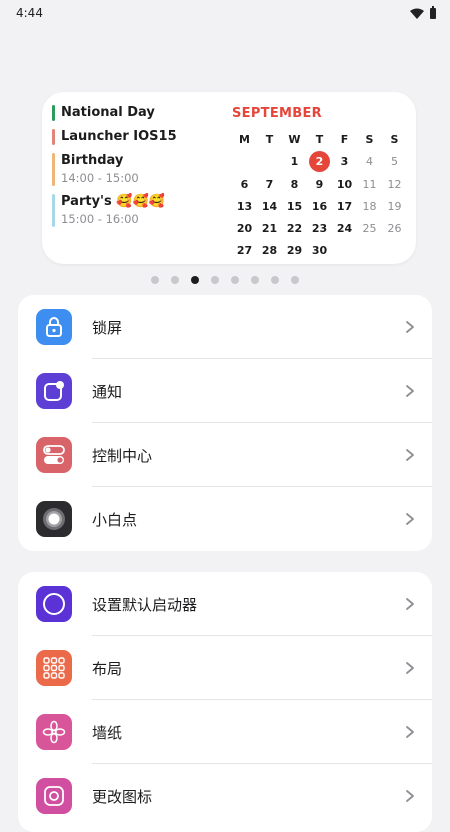  I want to click on settings-row-label: 设置默认启动器, so click(145, 604).